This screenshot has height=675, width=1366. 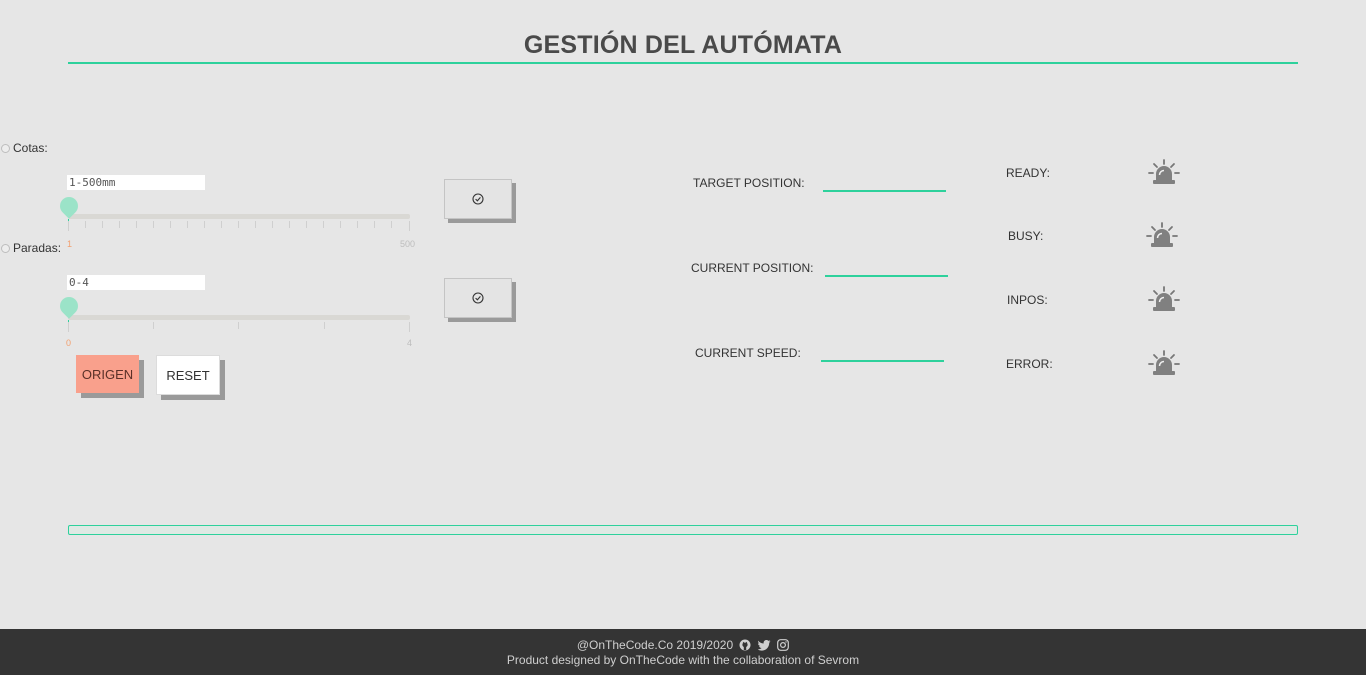 I want to click on current-position-underline, so click(x=886, y=276).